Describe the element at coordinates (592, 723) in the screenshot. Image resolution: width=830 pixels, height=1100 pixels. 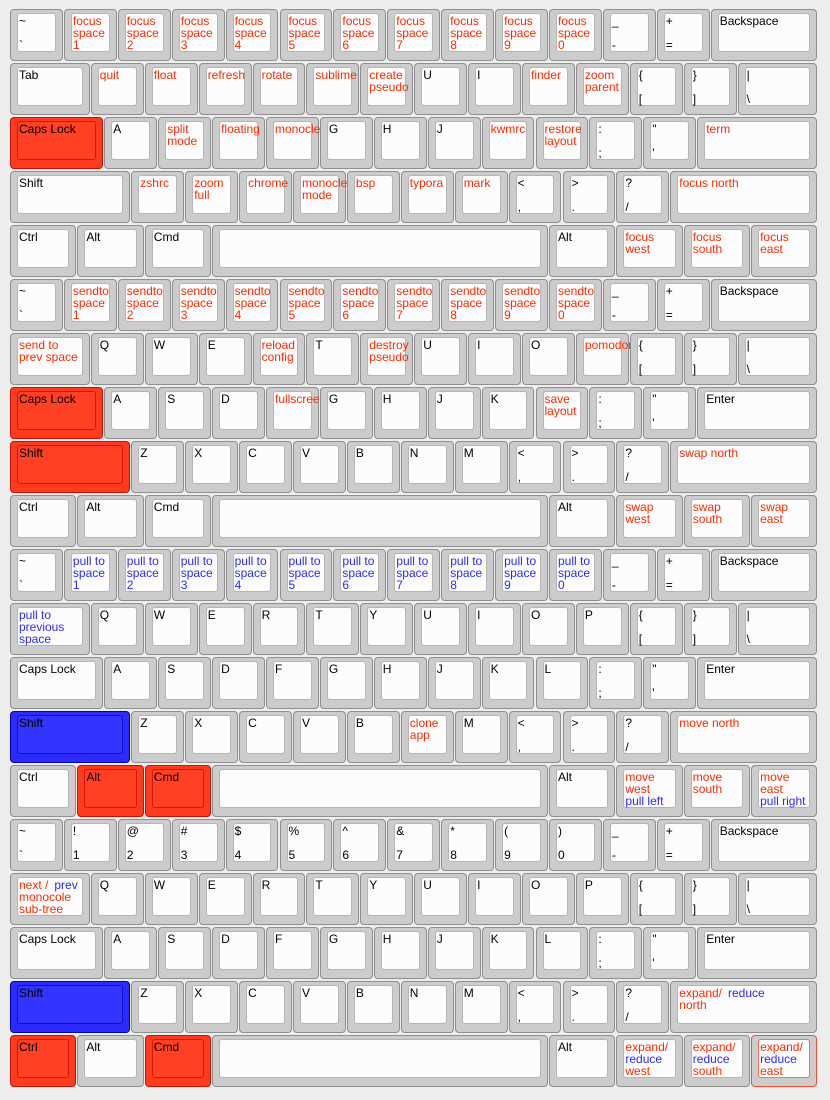
I see `key-label: >` at that location.